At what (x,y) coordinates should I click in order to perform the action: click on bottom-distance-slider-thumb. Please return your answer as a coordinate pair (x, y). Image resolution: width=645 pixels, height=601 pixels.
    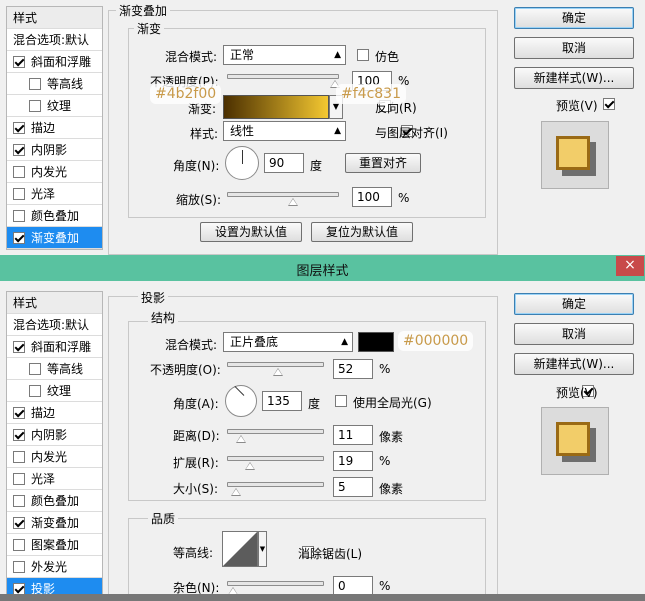
    Looking at the image, I should click on (240, 439).